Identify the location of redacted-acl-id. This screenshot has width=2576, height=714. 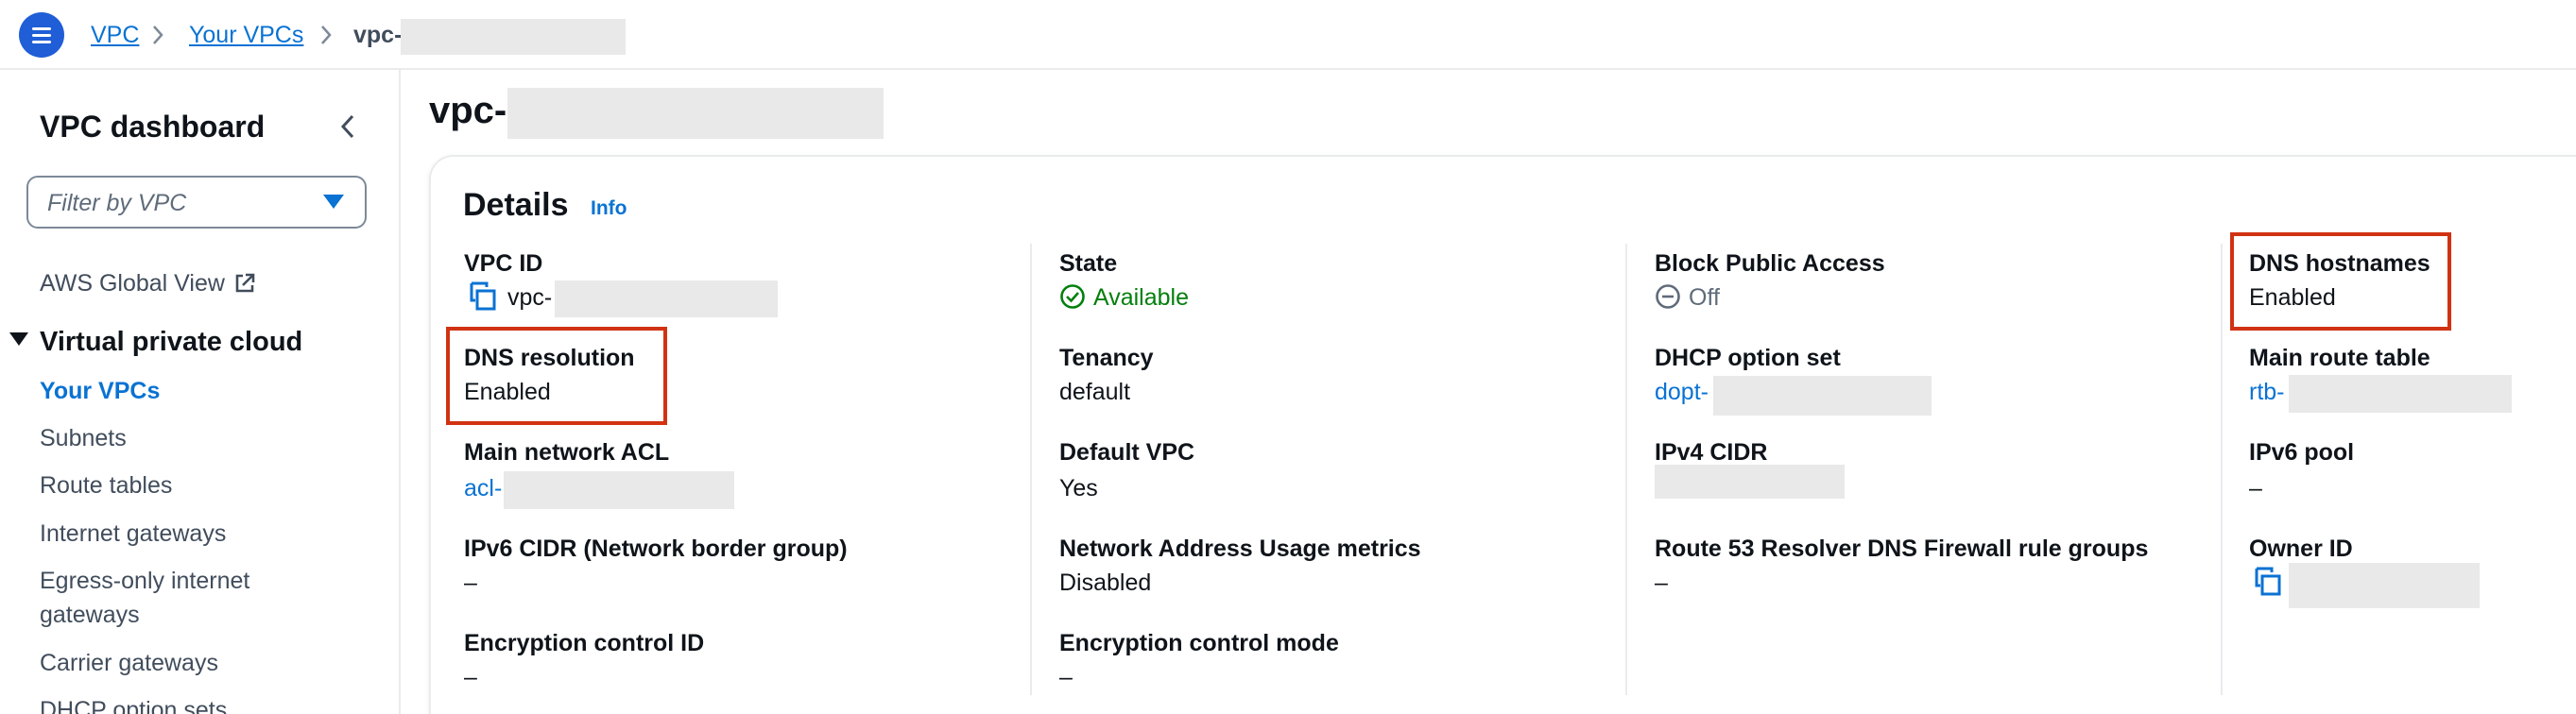
(619, 490).